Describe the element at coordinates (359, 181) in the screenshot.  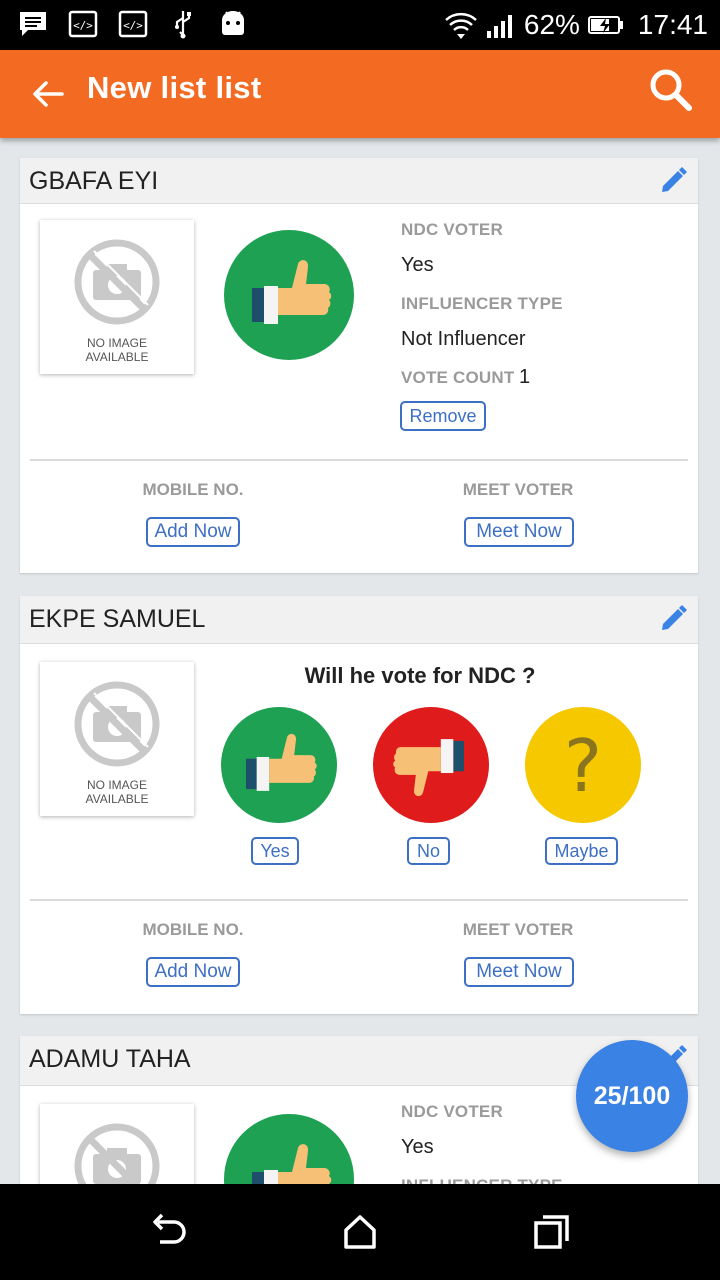
I see `card-header: GBAFA EYI` at that location.